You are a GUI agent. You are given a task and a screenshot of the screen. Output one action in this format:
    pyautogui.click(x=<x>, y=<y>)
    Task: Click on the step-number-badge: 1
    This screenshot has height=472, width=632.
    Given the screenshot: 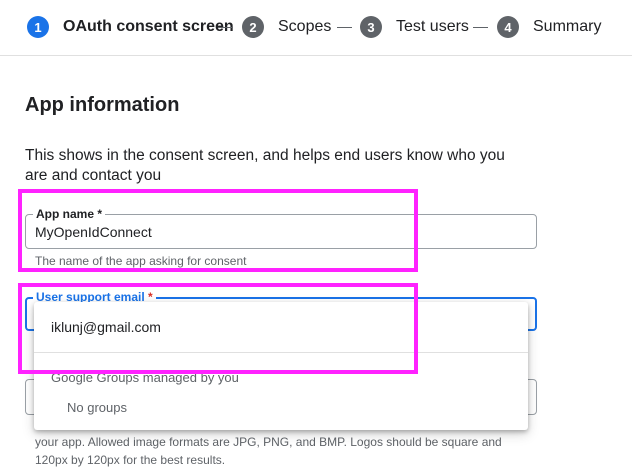 What is the action you would take?
    pyautogui.click(x=38, y=27)
    